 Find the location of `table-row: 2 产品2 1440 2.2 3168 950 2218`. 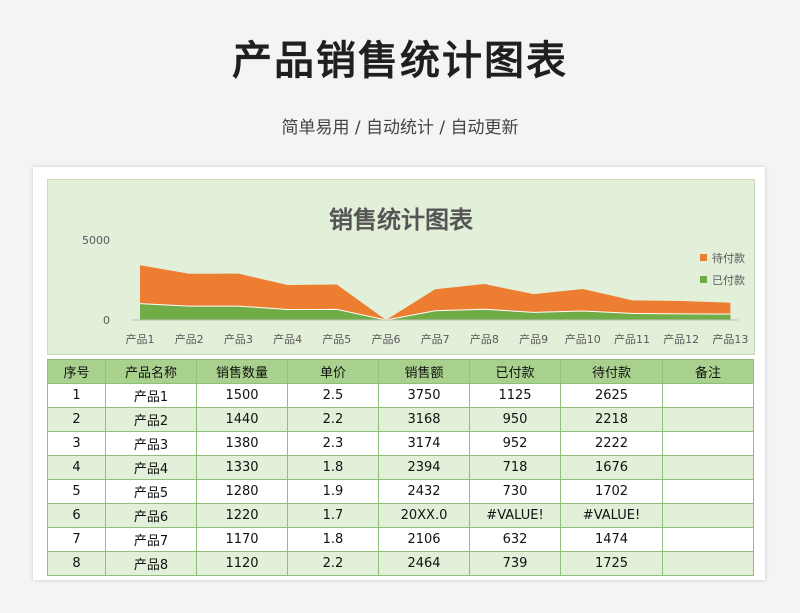

table-row: 2 产品2 1440 2.2 3168 950 2218 is located at coordinates (400, 419).